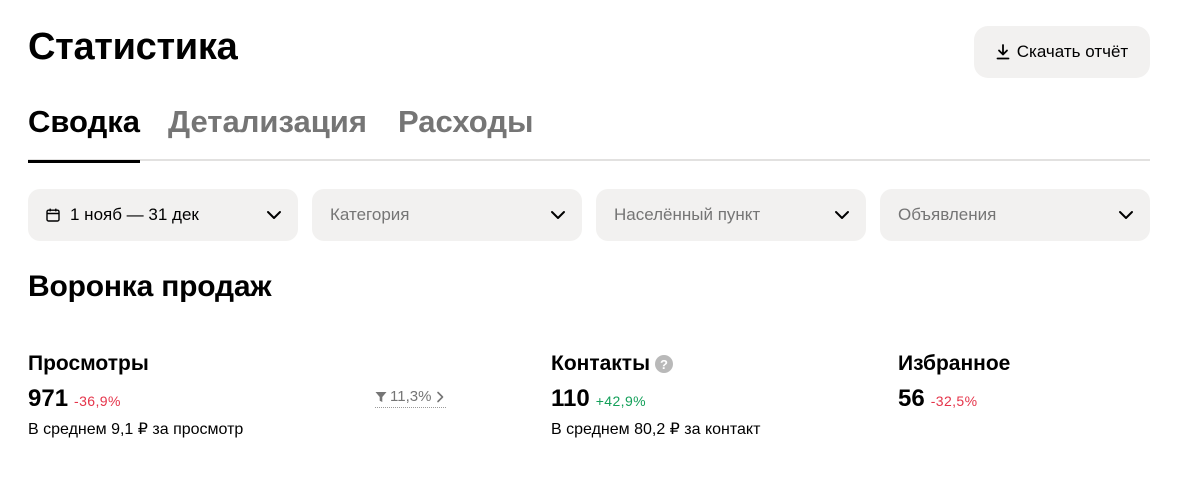 This screenshot has width=1200, height=482. What do you see at coordinates (466, 132) in the screenshot?
I see `tab-expenses: Расходы` at bounding box center [466, 132].